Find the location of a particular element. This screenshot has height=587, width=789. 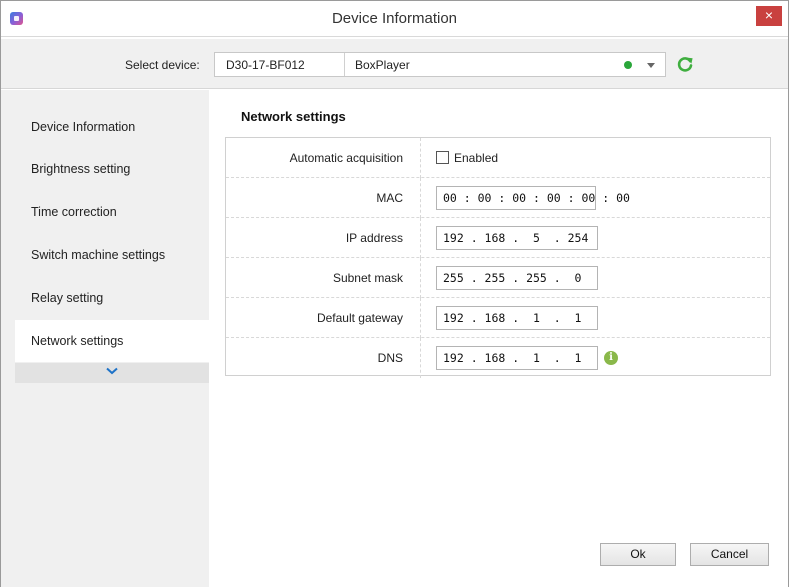

ok-button: Ok is located at coordinates (638, 554).